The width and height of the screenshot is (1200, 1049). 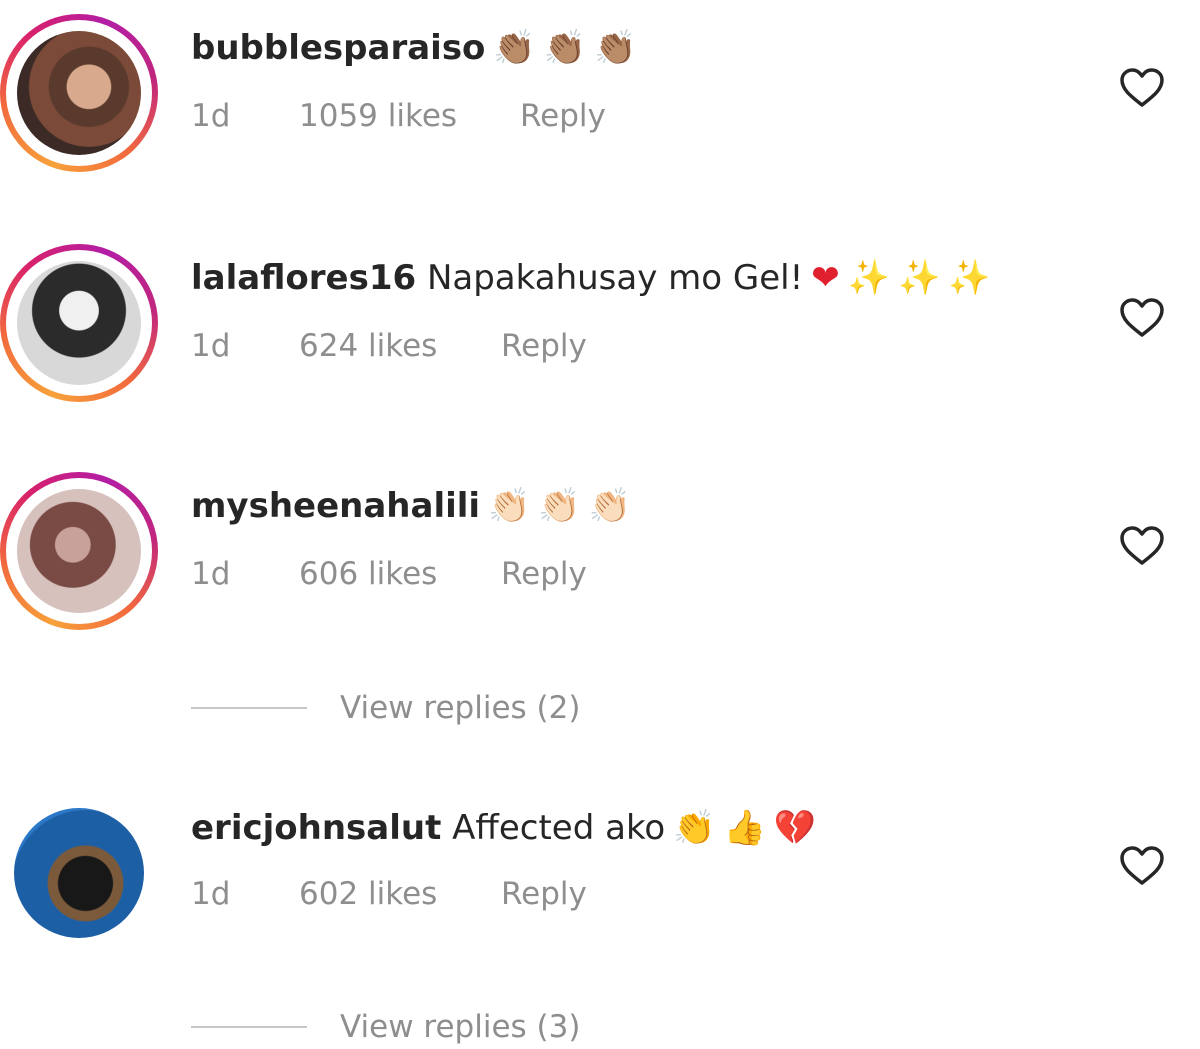 What do you see at coordinates (378, 116) in the screenshot?
I see `comment-likes: 1059 likes` at bounding box center [378, 116].